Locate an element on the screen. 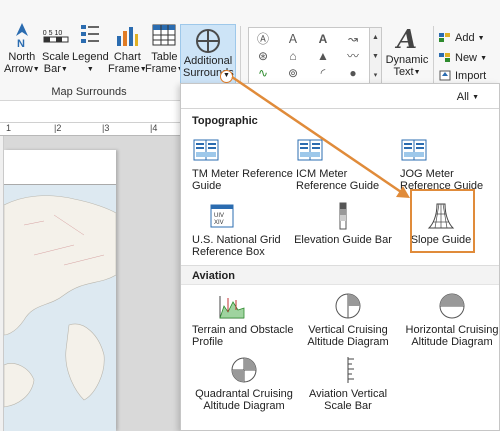  additional-surrounds-dropdown-icon: ▼ is located at coordinates (226, 76).